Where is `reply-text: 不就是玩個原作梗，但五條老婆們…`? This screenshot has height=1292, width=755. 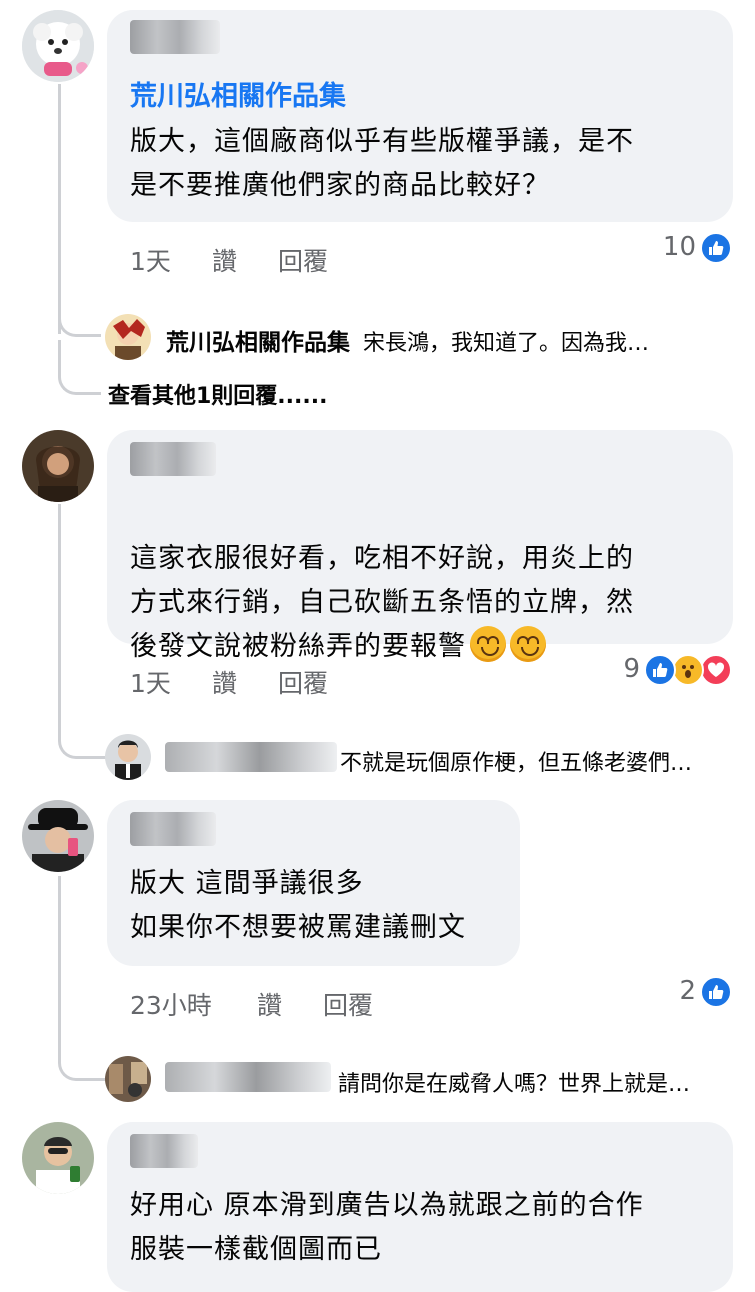 reply-text: 不就是玩個原作梗，但五條老婆們… is located at coordinates (516, 761).